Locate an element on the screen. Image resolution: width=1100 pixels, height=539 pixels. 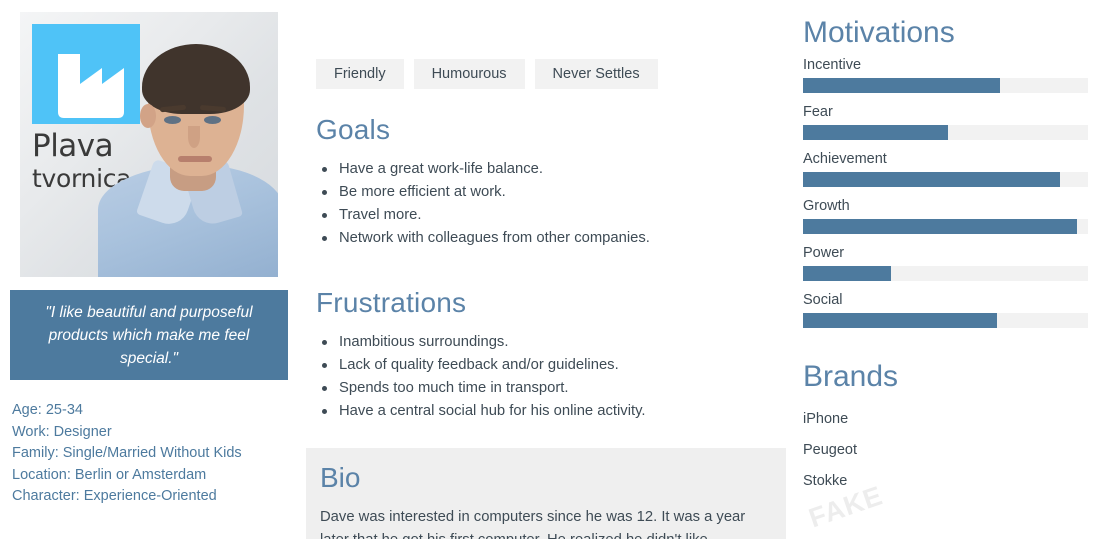
portrait-ear is located at coordinates (148, 116).